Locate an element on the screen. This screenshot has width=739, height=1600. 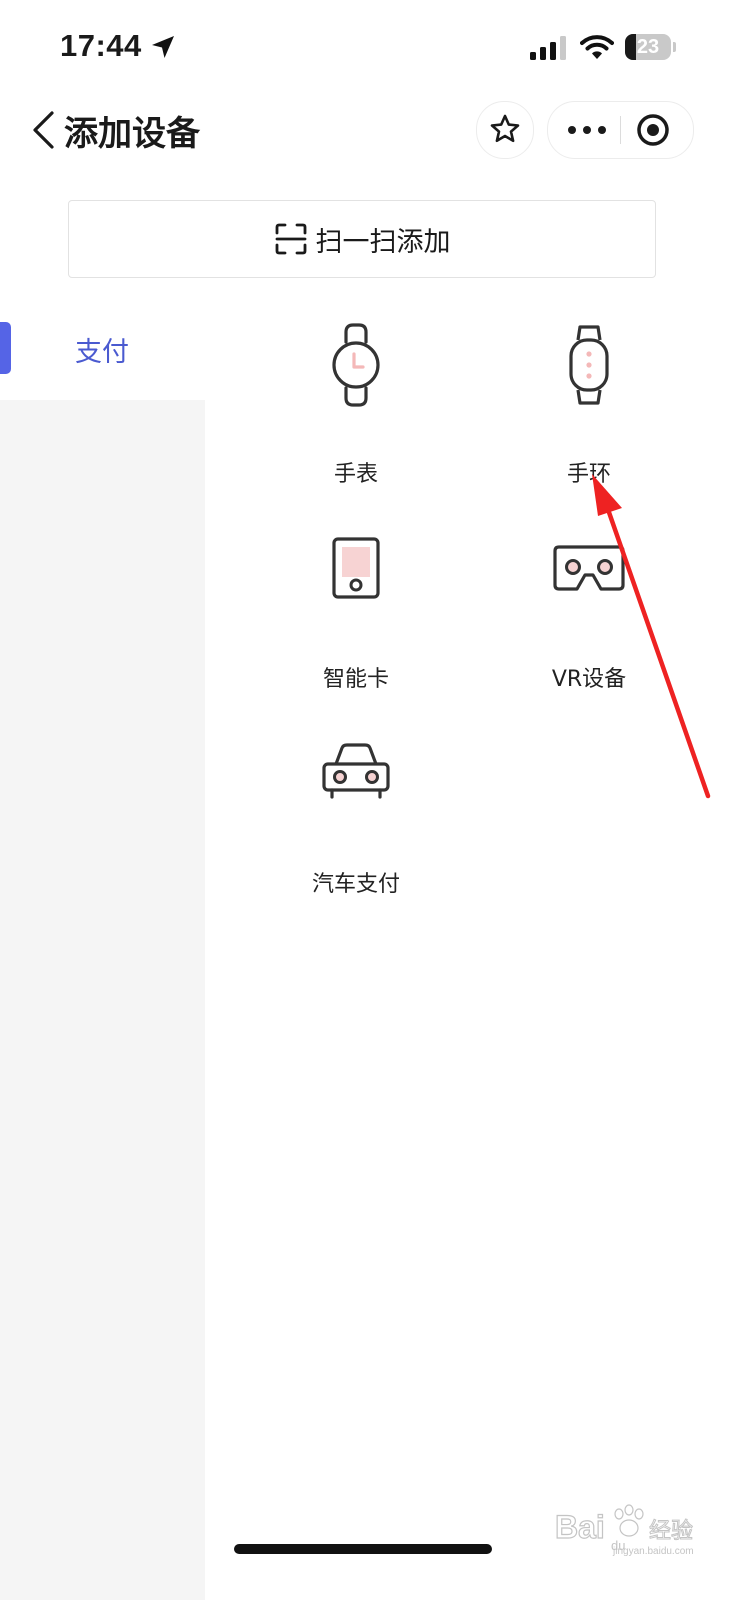
svg-text: jingyan.baidu.com is located at coordinates (653, 1551).